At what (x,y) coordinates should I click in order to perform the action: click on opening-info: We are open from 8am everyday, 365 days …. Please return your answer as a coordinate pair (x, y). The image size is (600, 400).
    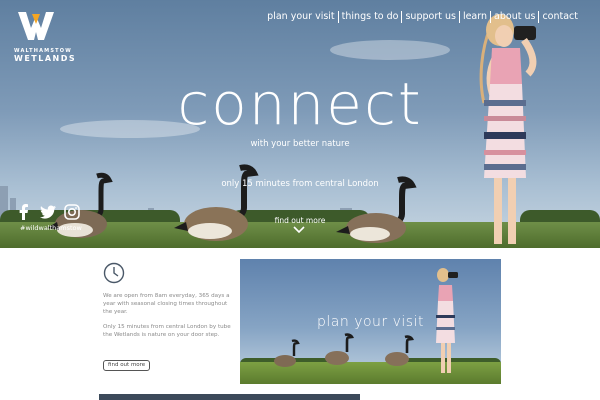
    Looking at the image, I should click on (167, 319).